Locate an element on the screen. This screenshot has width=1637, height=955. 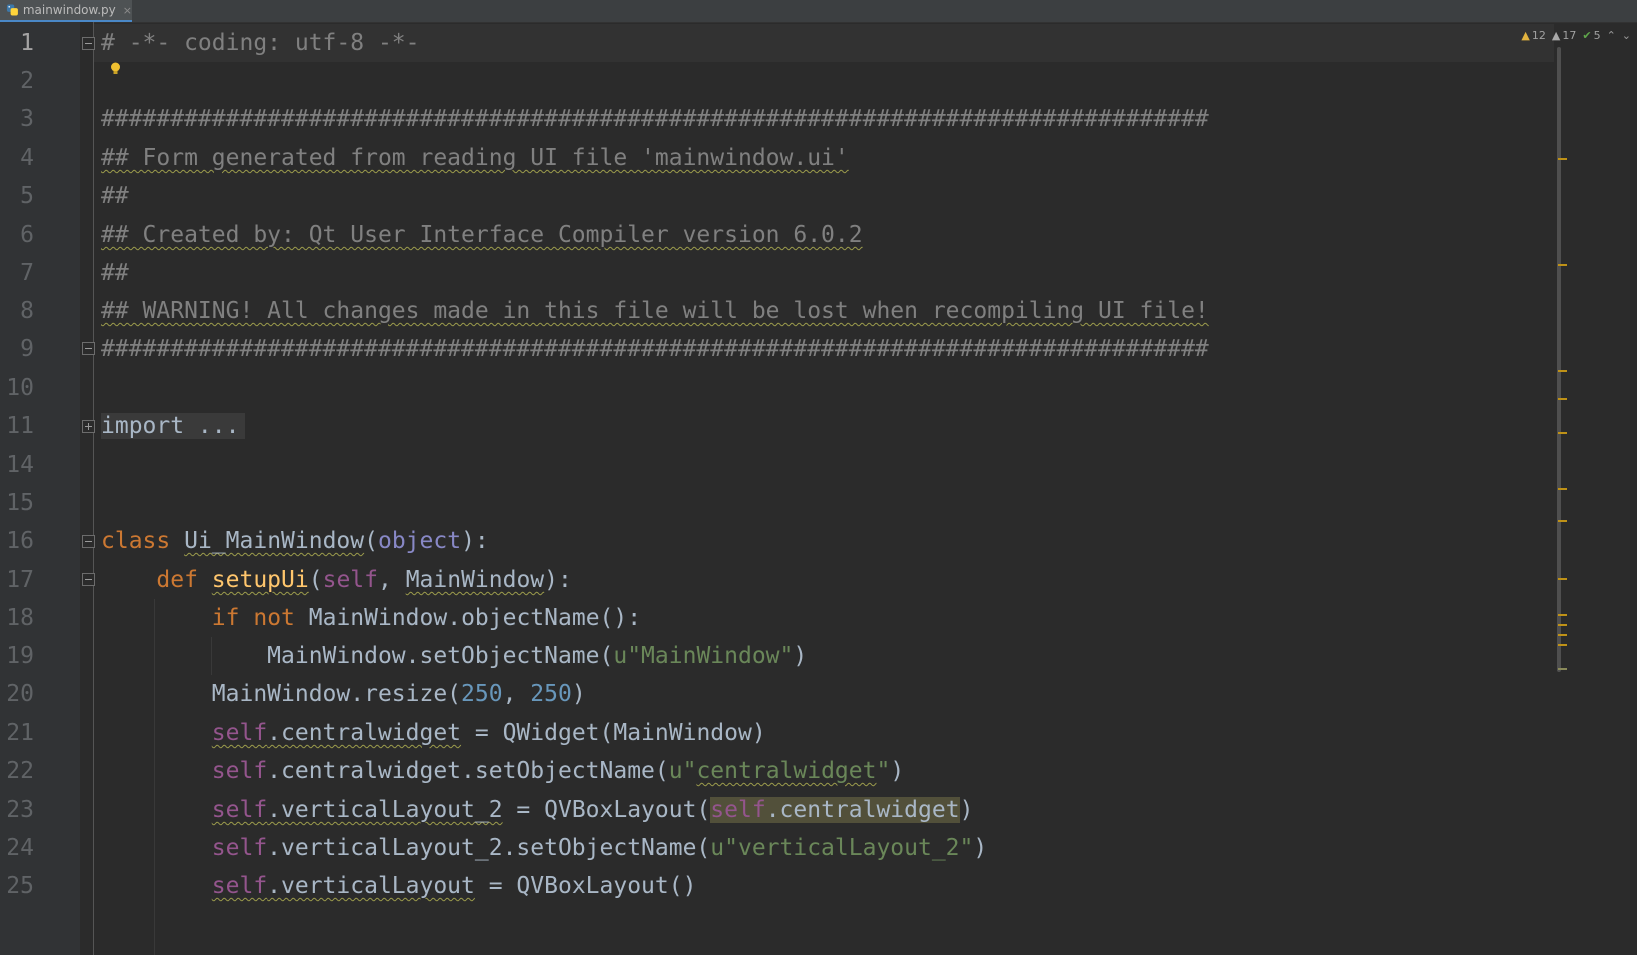
token: ( is located at coordinates (371, 541).